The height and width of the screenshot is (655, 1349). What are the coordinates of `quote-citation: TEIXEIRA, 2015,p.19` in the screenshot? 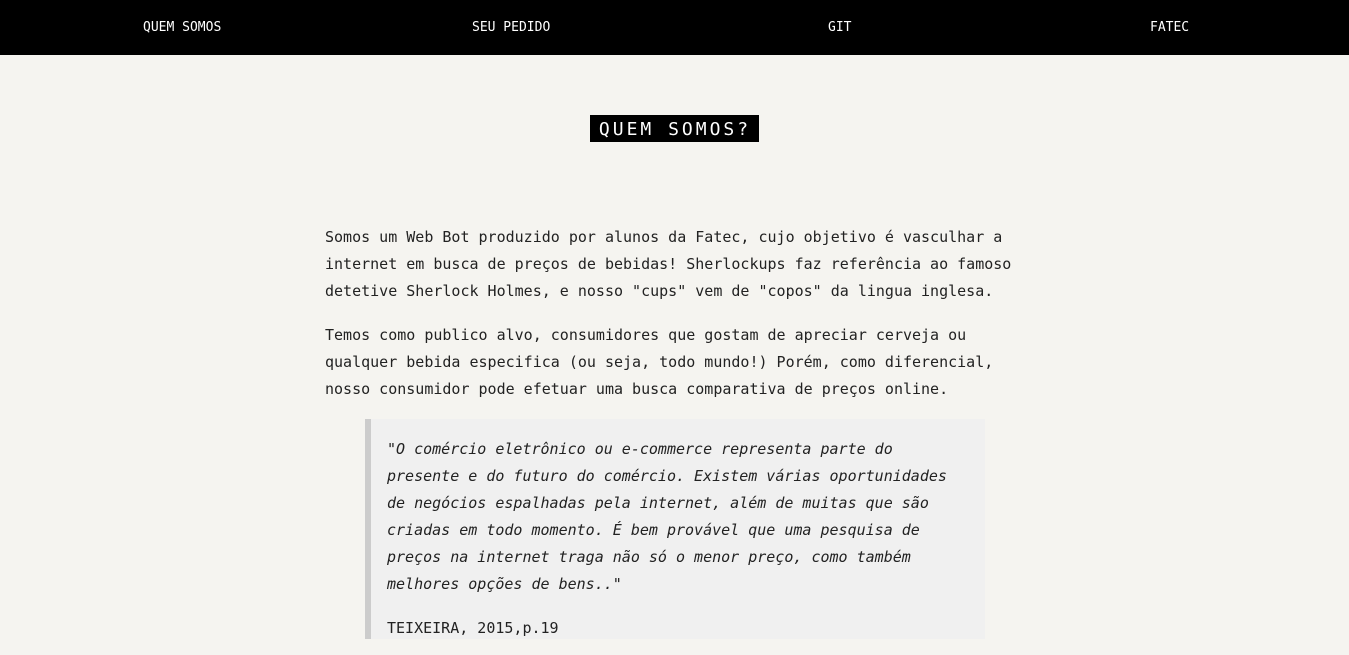 It's located at (473, 628).